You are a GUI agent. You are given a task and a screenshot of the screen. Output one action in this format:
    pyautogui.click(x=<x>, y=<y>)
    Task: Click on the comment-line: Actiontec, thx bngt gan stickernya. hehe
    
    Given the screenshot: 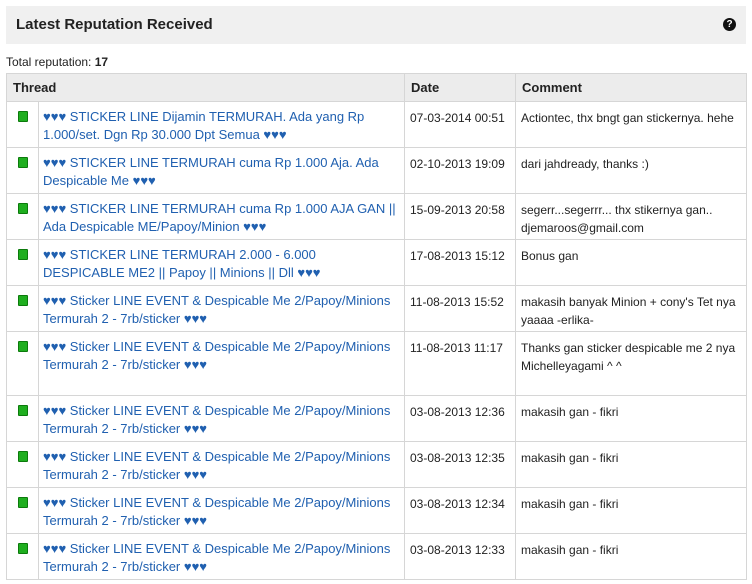 What is the action you would take?
    pyautogui.click(x=627, y=118)
    